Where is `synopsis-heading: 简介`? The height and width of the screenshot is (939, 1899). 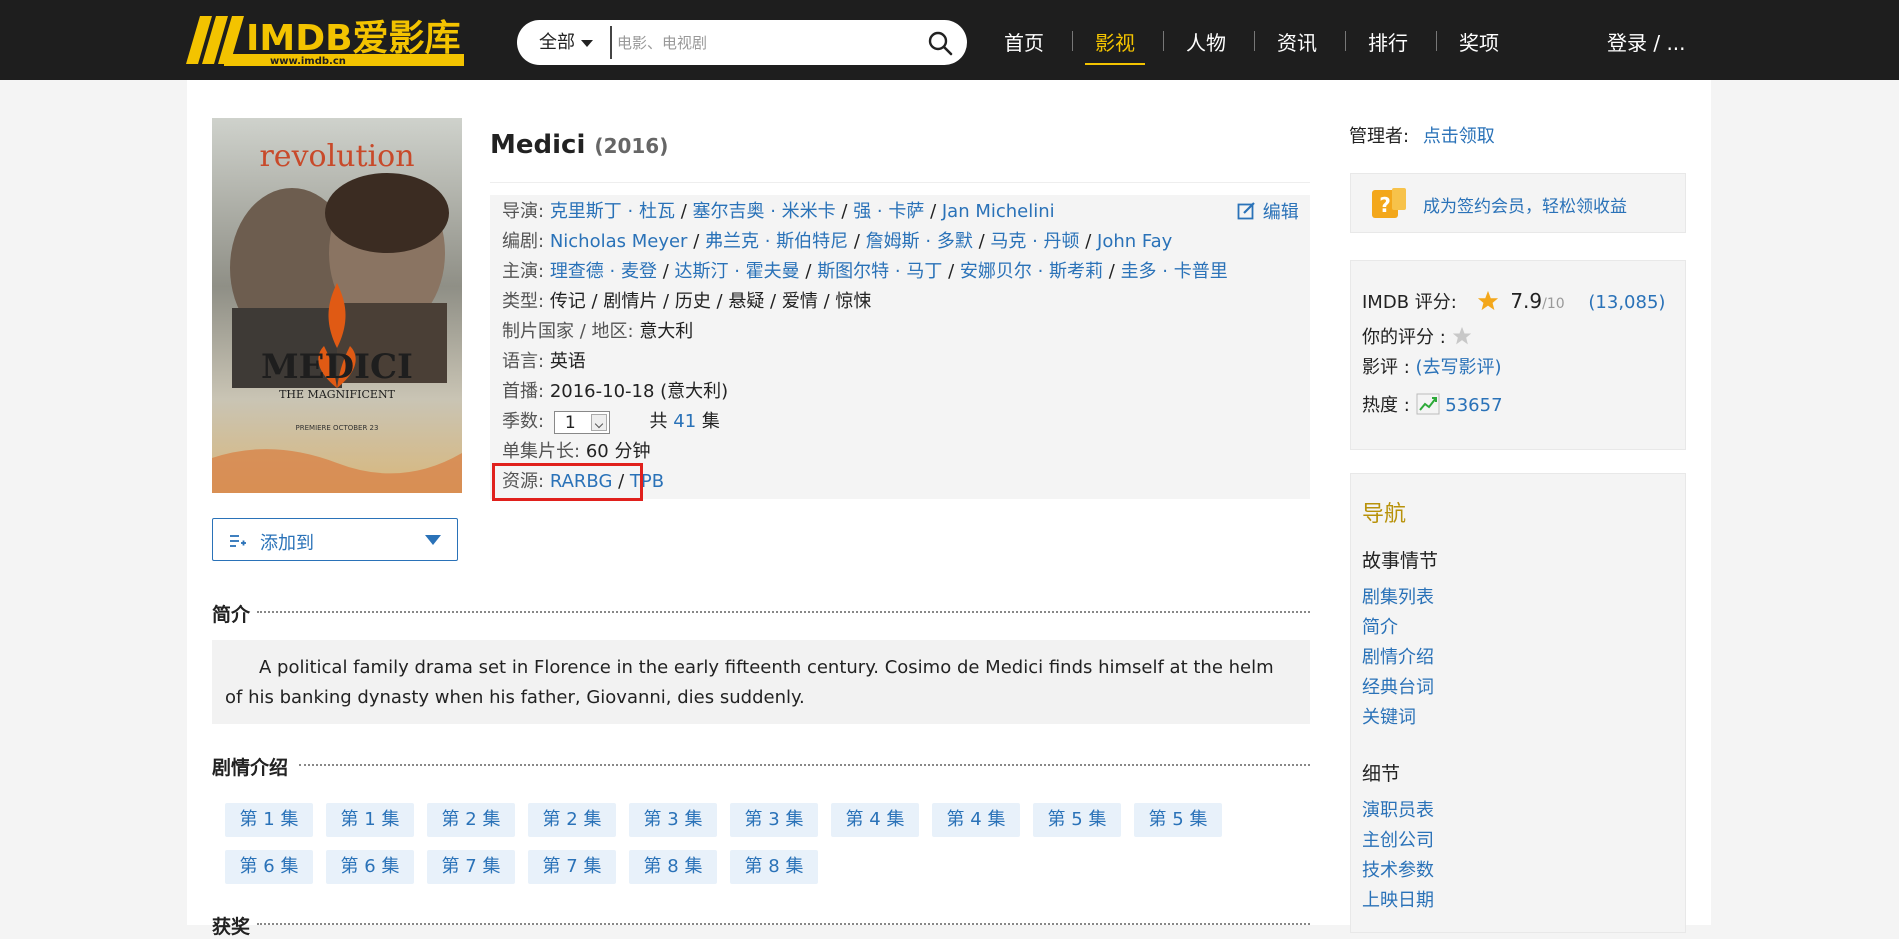
synopsis-heading: 简介 is located at coordinates (231, 615).